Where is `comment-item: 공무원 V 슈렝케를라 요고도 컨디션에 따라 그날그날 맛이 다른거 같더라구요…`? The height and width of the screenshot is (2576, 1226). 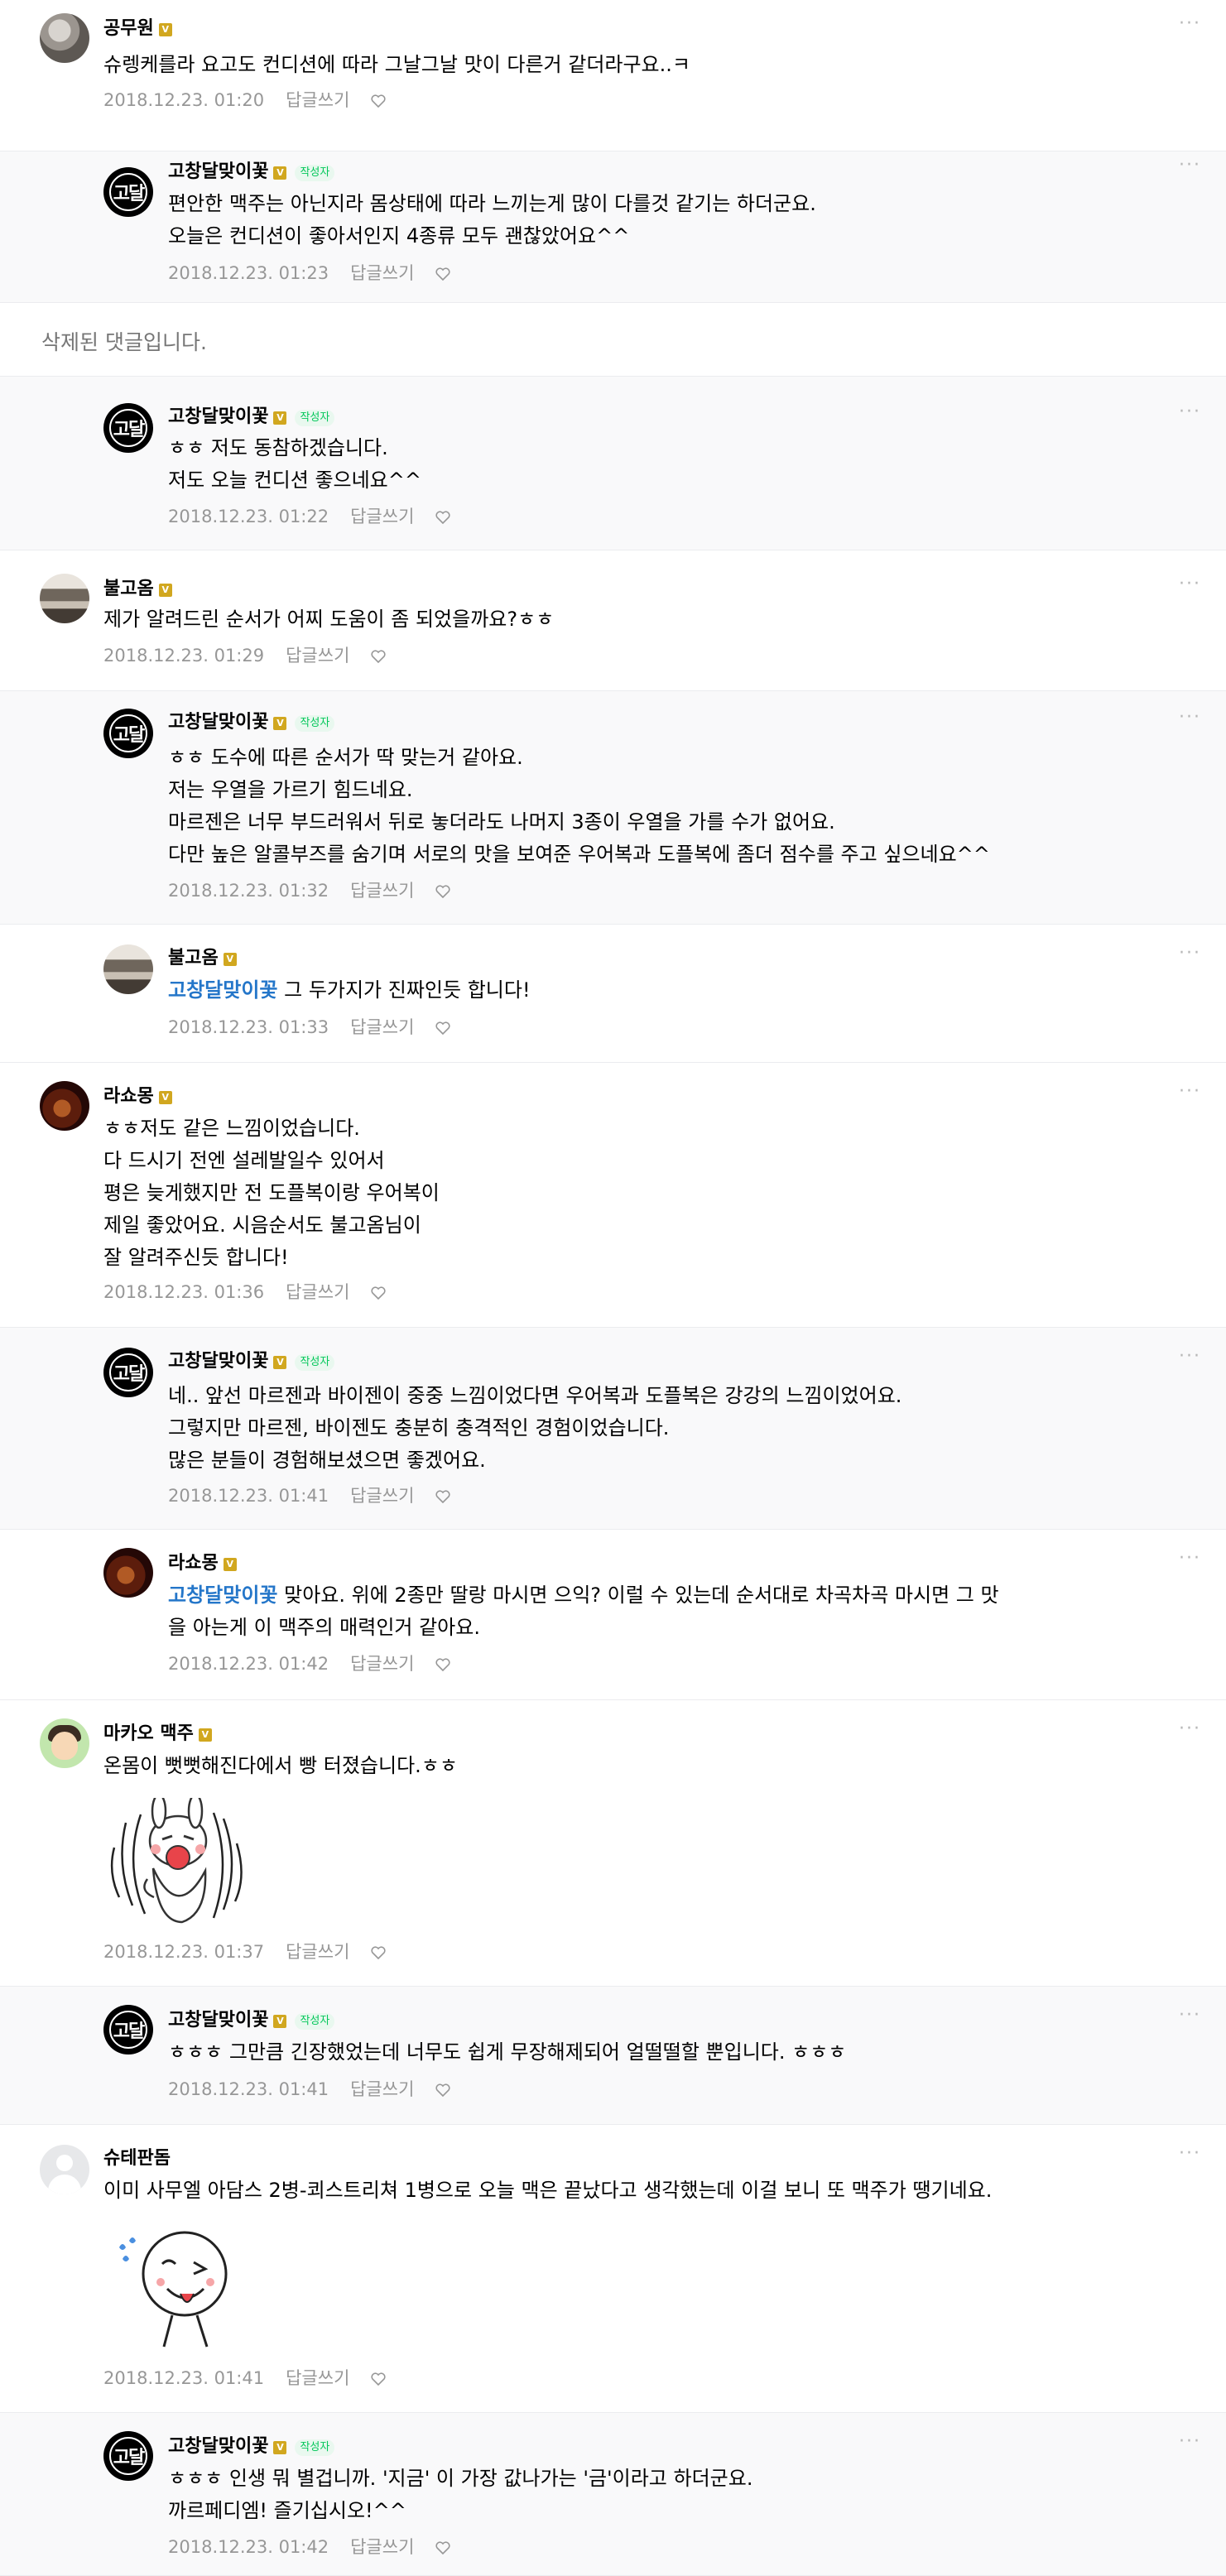
comment-item: 공무원 V 슈렝케를라 요고도 컨디션에 따라 그날그날 맛이 다른거 같더라구요… is located at coordinates (613, 75).